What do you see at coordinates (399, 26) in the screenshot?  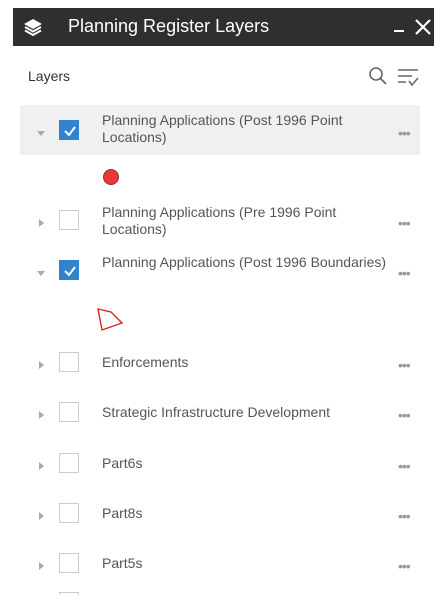 I see `minimize-icon` at bounding box center [399, 26].